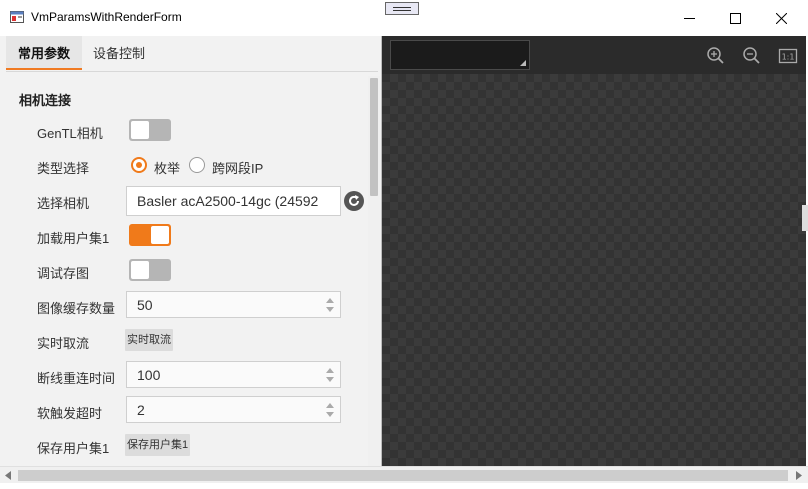 Image resolution: width=808 pixels, height=489 pixels. Describe the element at coordinates (70, 133) in the screenshot. I see `gentl-label: GenTL相机` at that location.